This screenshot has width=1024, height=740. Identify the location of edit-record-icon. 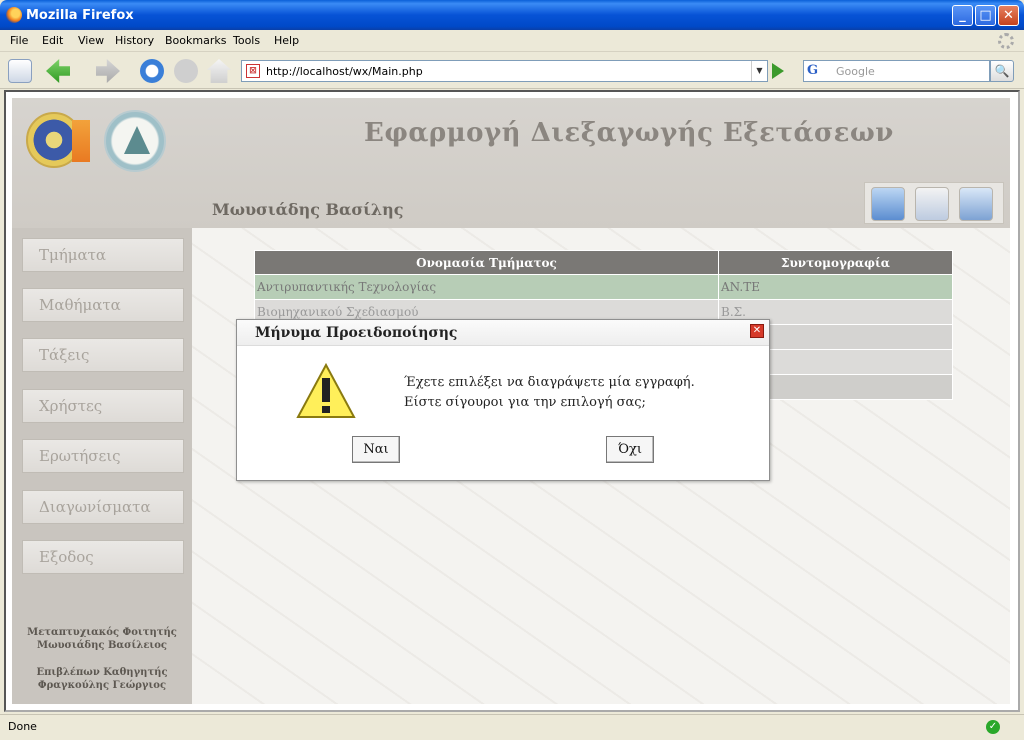
(932, 204).